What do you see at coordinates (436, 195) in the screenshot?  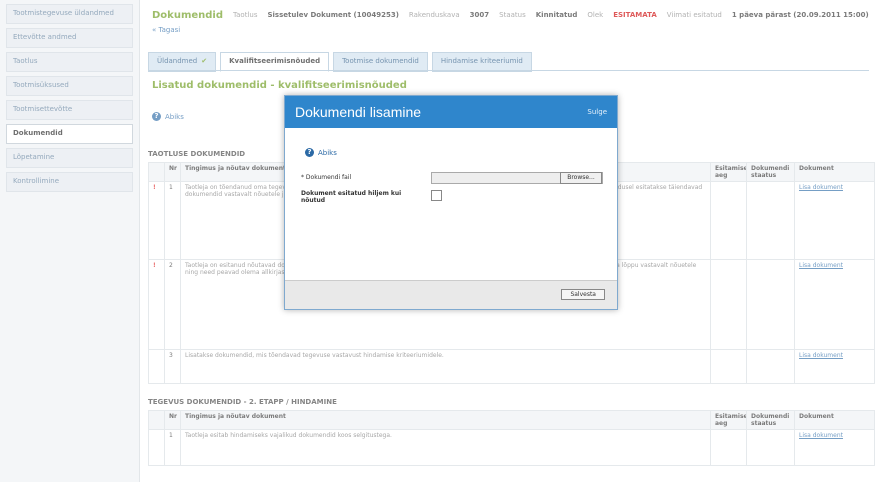 I see `late-submission-checkbox` at bounding box center [436, 195].